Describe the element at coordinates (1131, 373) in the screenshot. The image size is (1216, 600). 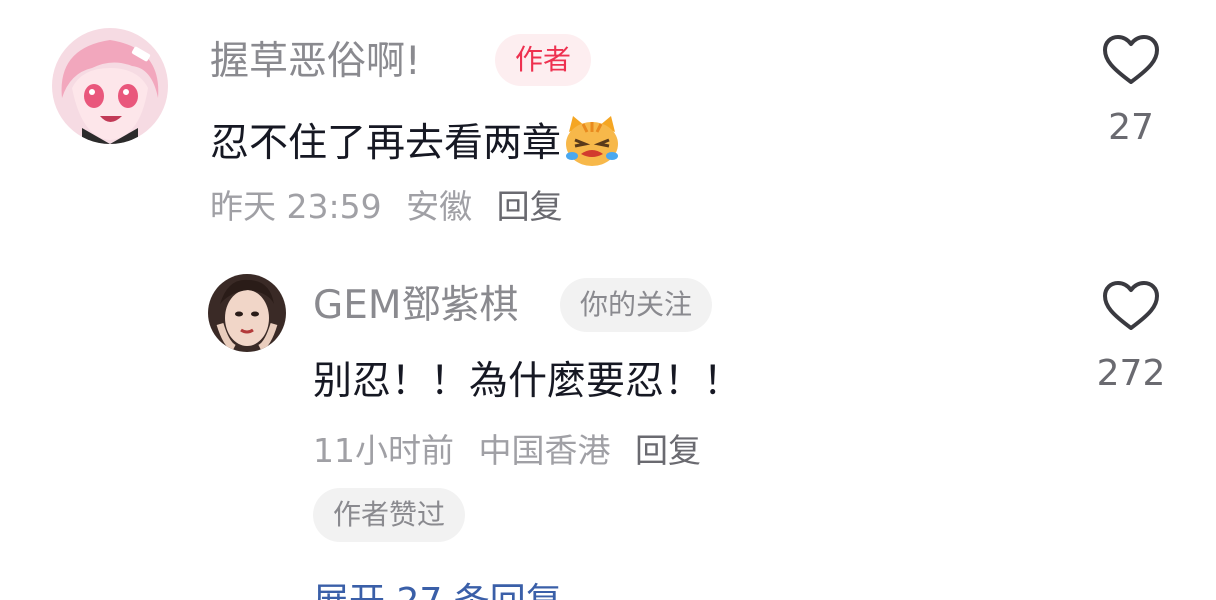
I see `reply-like-count: 272` at that location.